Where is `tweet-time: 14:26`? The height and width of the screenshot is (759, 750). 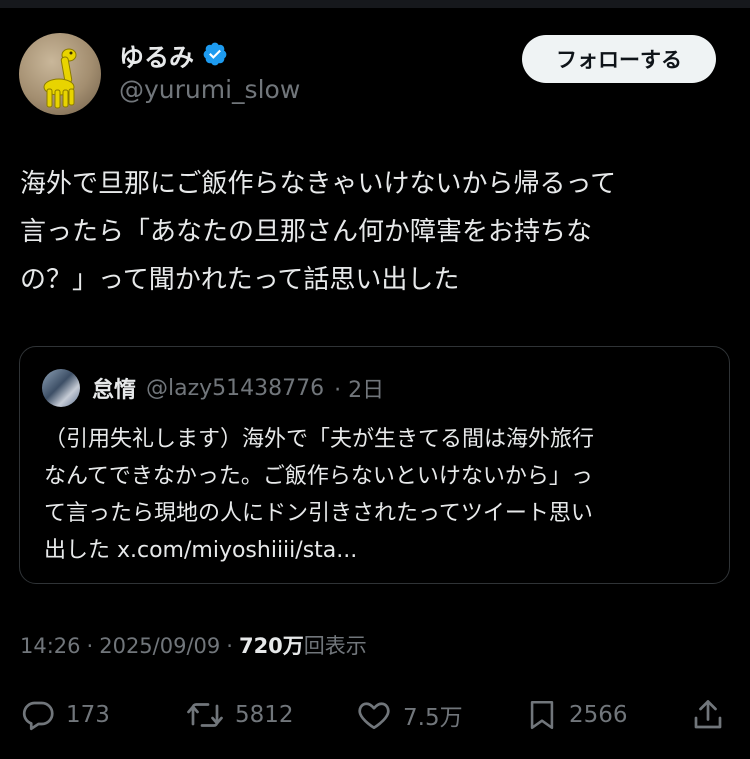 tweet-time: 14:26 is located at coordinates (50, 646).